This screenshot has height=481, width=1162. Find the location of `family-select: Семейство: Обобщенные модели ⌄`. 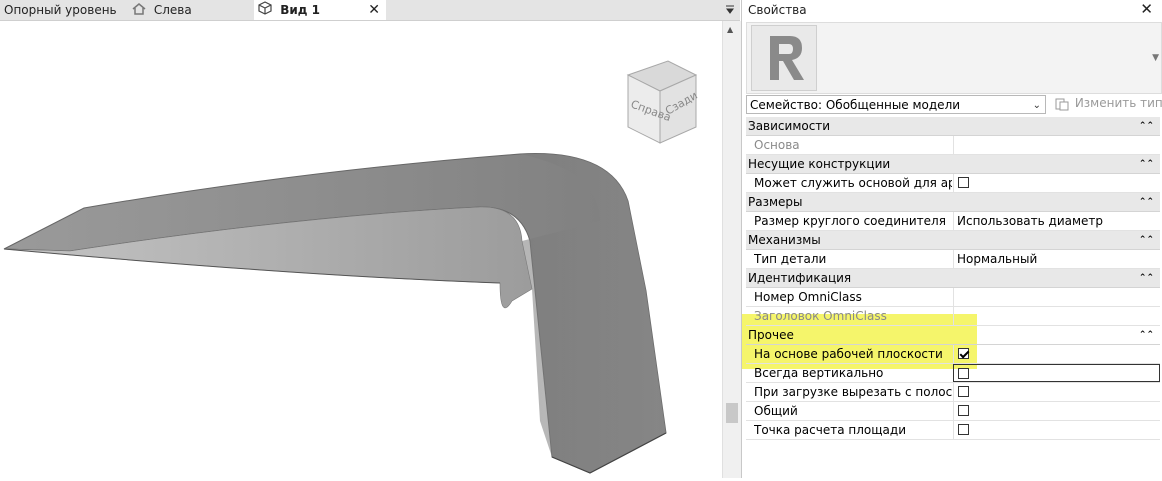

family-select: Семейство: Обобщенные модели ⌄ is located at coordinates (896, 104).